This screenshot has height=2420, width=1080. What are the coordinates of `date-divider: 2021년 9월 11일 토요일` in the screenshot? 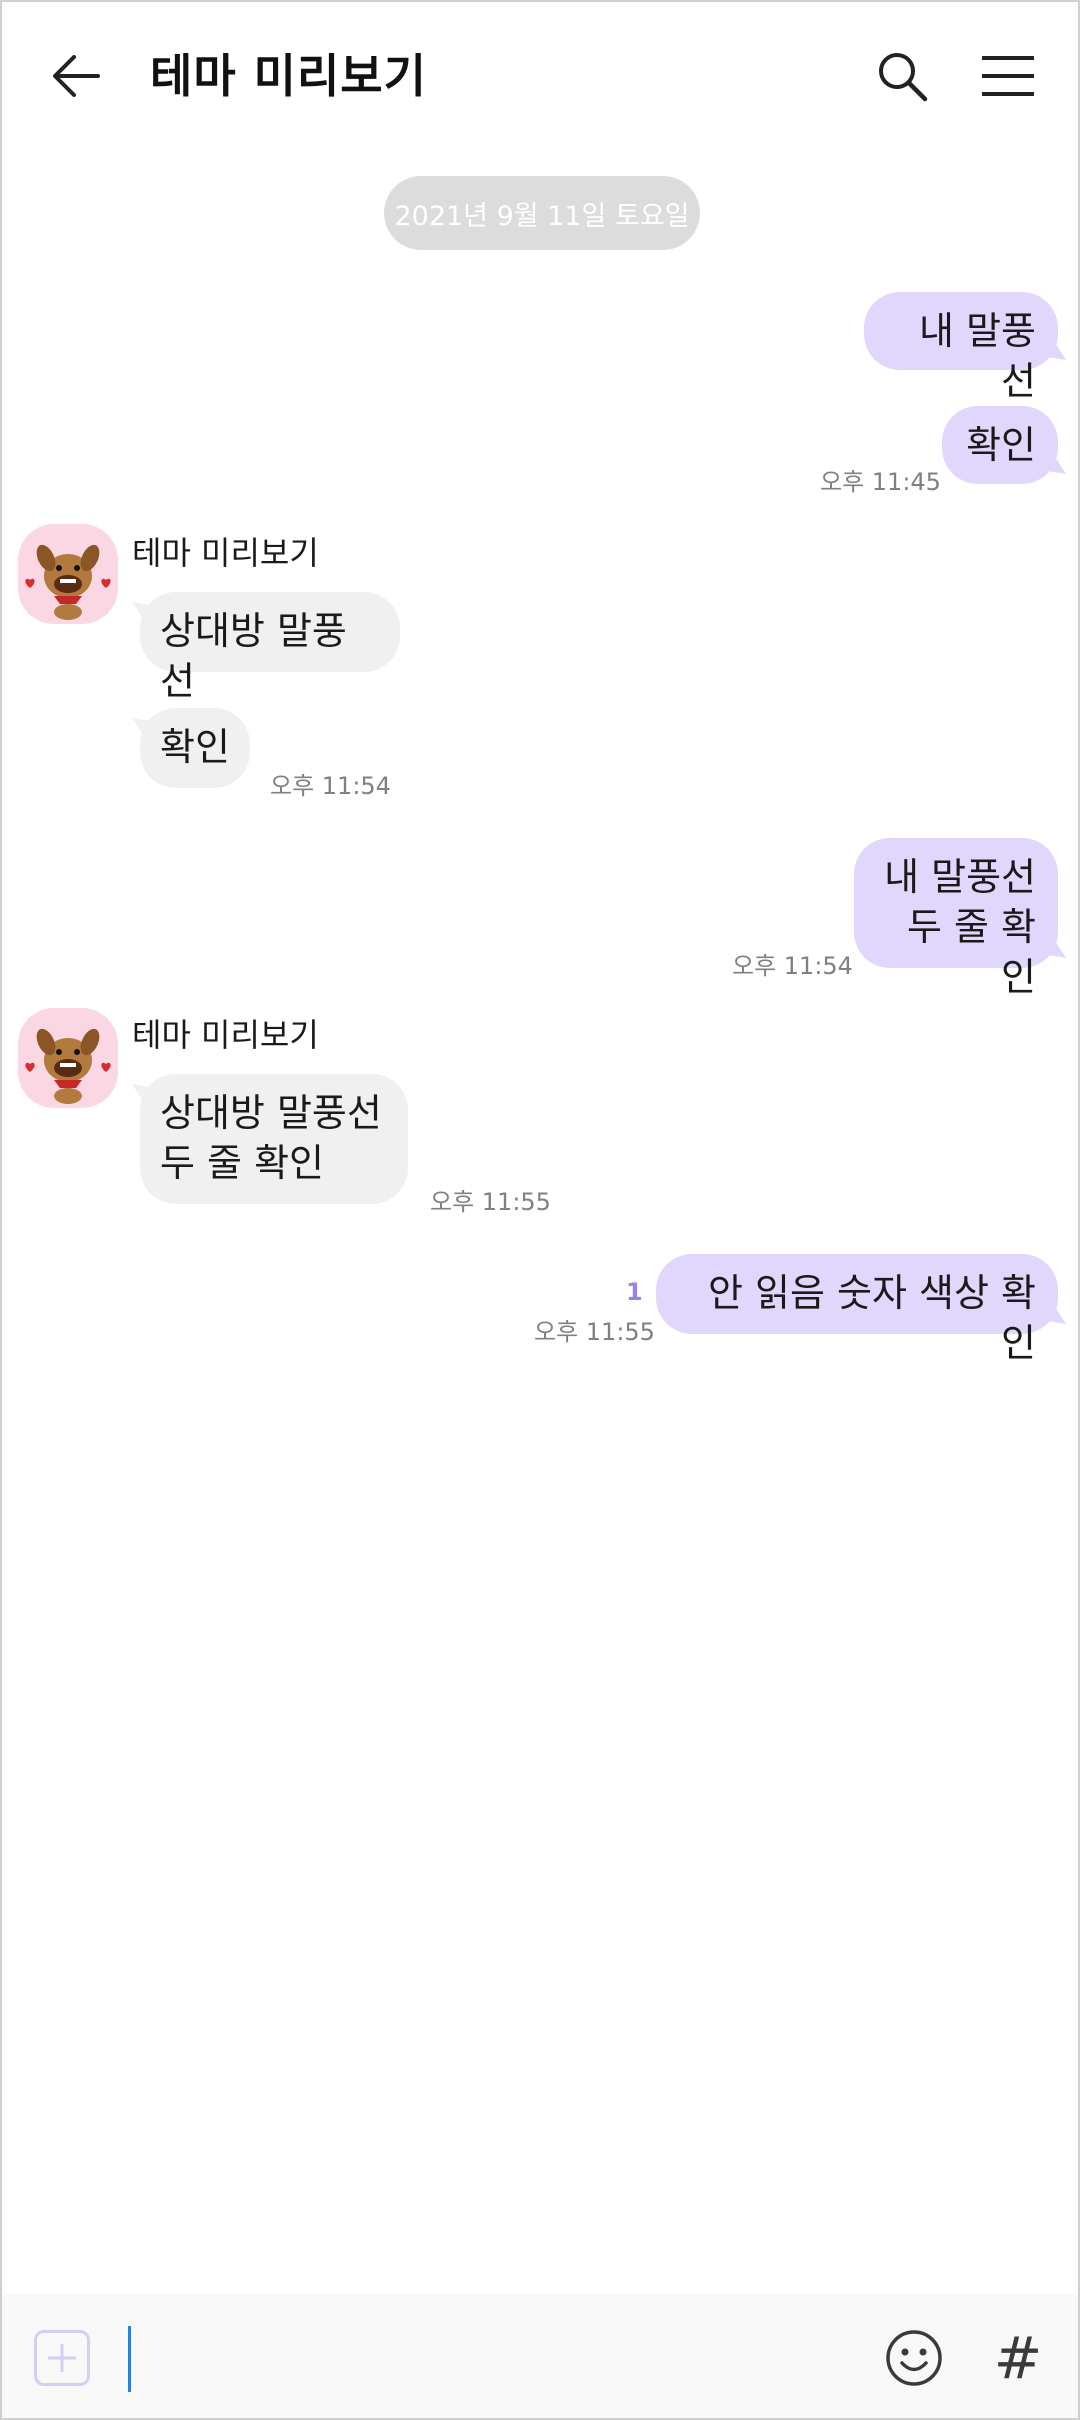 It's located at (542, 213).